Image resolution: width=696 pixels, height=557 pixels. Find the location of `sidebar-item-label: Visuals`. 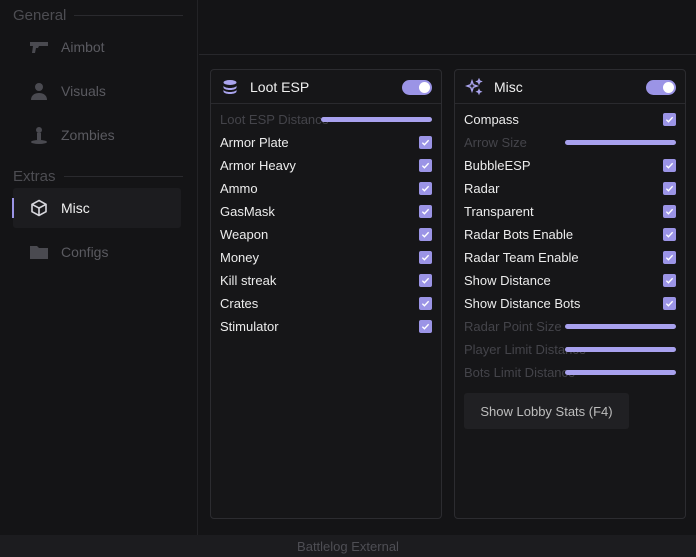

sidebar-item-label: Visuals is located at coordinates (83, 91).